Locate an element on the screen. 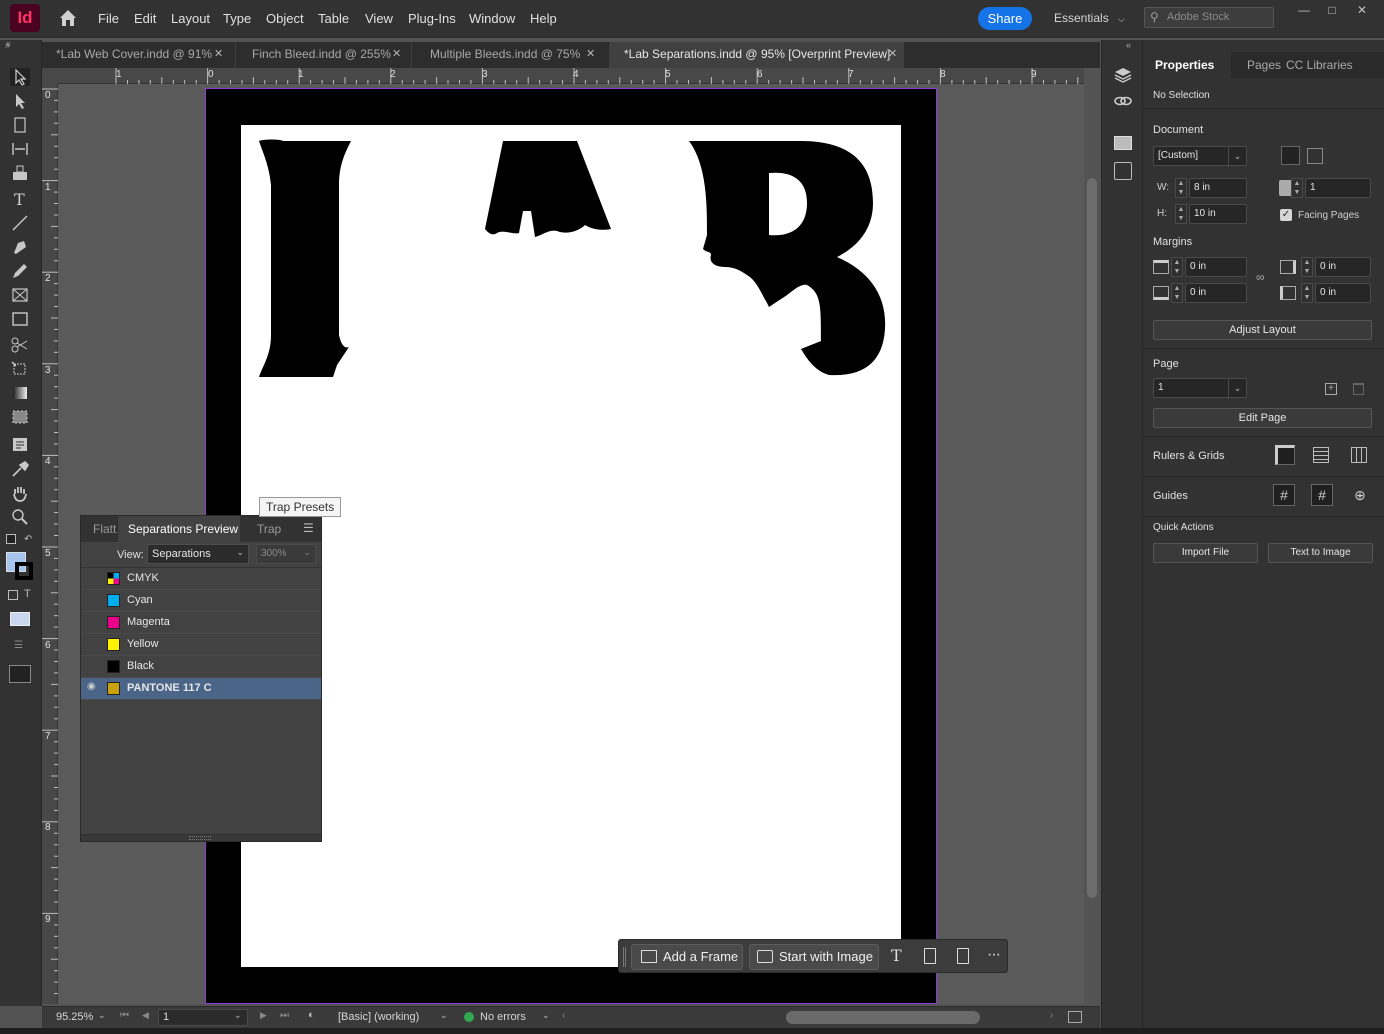  panel-resize-grip is located at coordinates (201, 837).